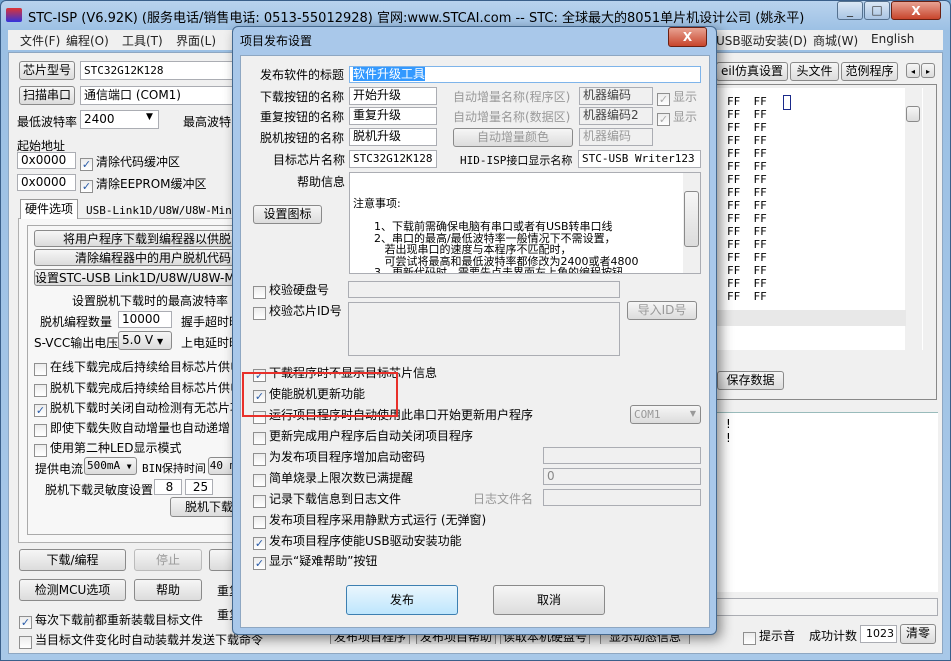 The height and width of the screenshot is (661, 951). Describe the element at coordinates (402, 600) in the screenshot. I see `publish-button: 发布` at that location.